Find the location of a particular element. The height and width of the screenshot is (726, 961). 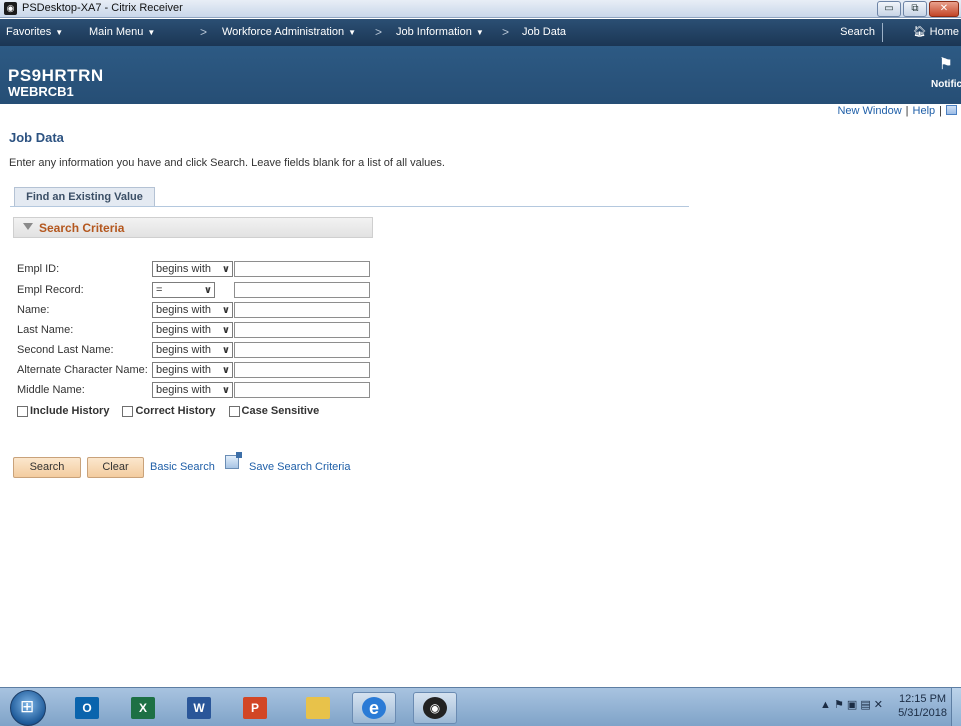

collapse-triangle-icon is located at coordinates (28, 226).